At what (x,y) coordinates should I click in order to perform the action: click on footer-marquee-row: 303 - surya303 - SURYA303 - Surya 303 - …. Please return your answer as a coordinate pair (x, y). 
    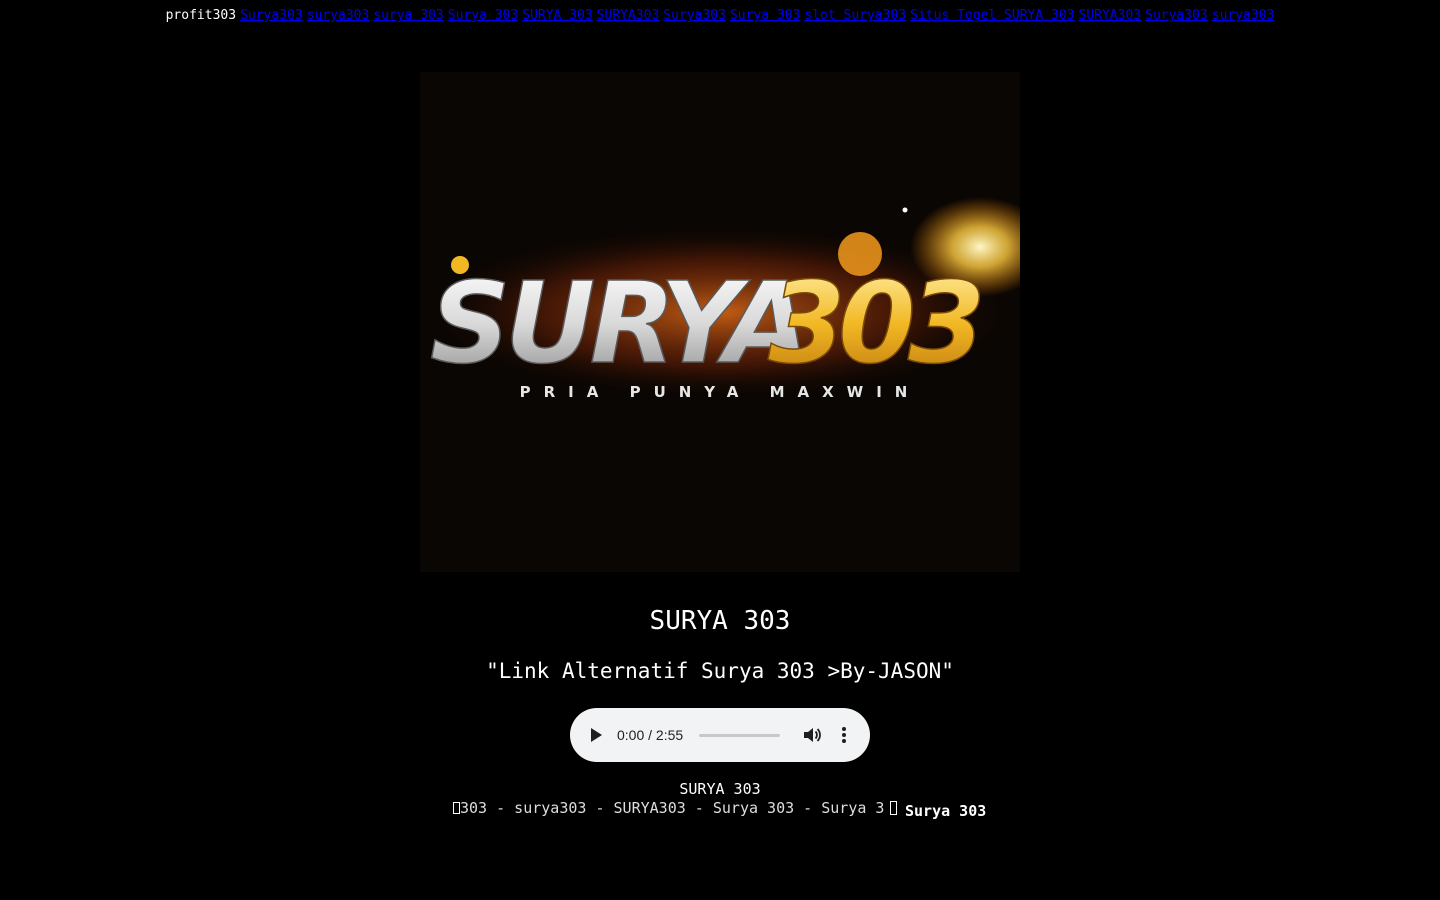
    Looking at the image, I should click on (720, 809).